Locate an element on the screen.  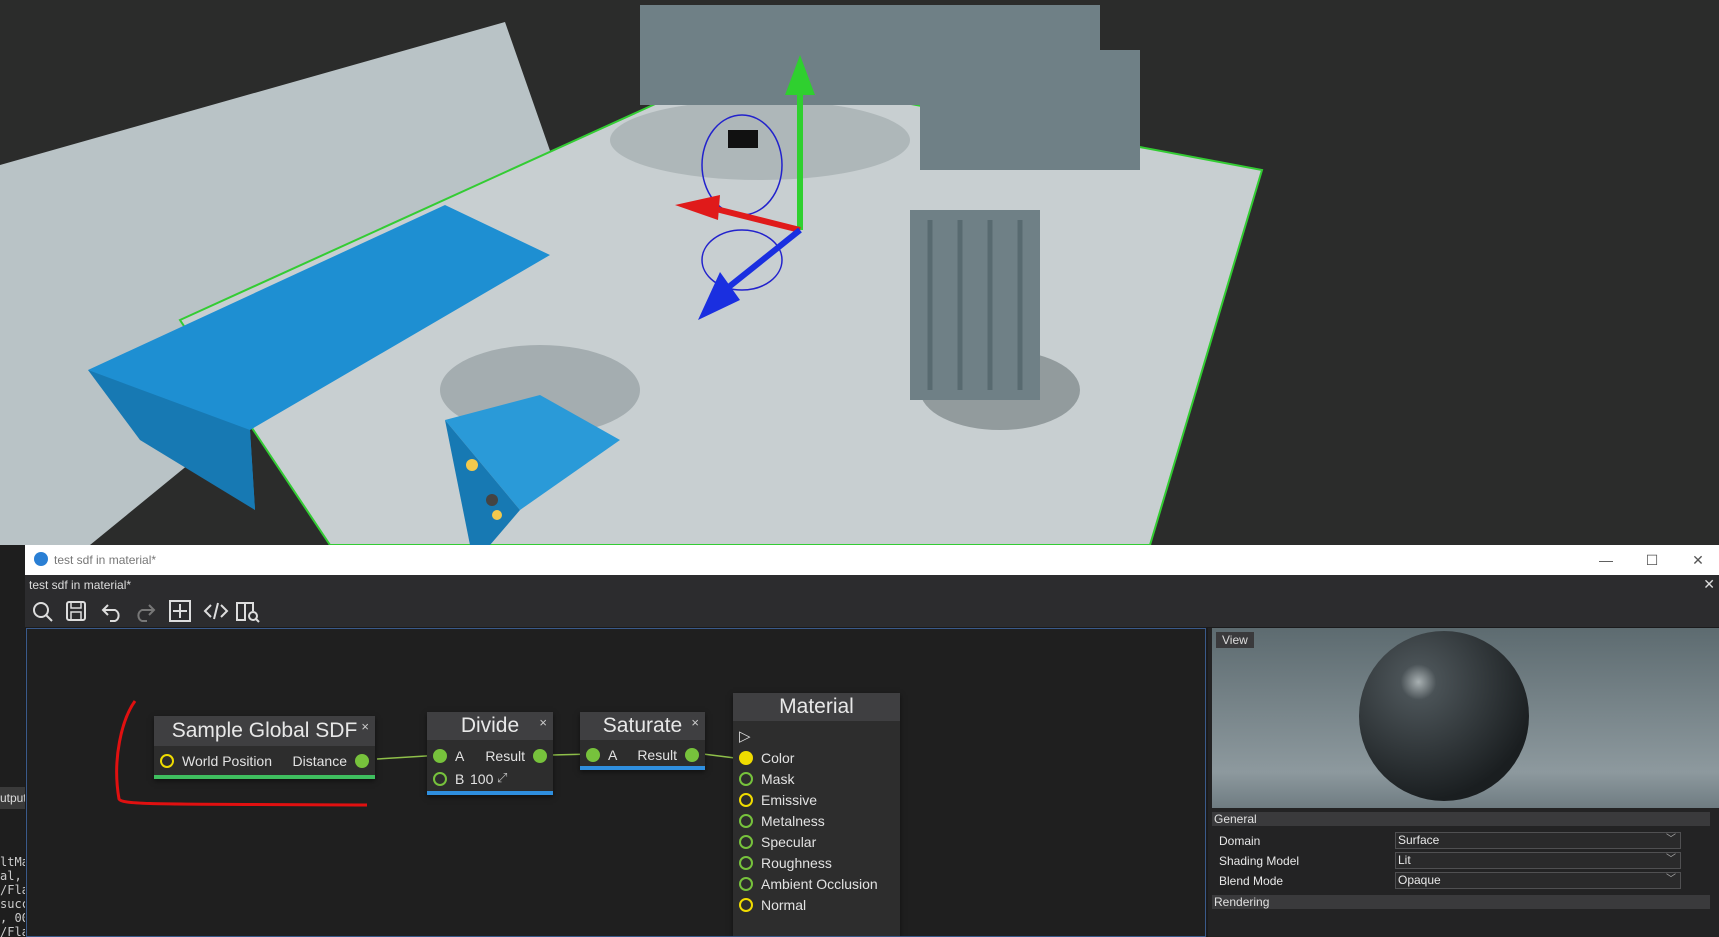
search-icon is located at coordinates (43, 611).